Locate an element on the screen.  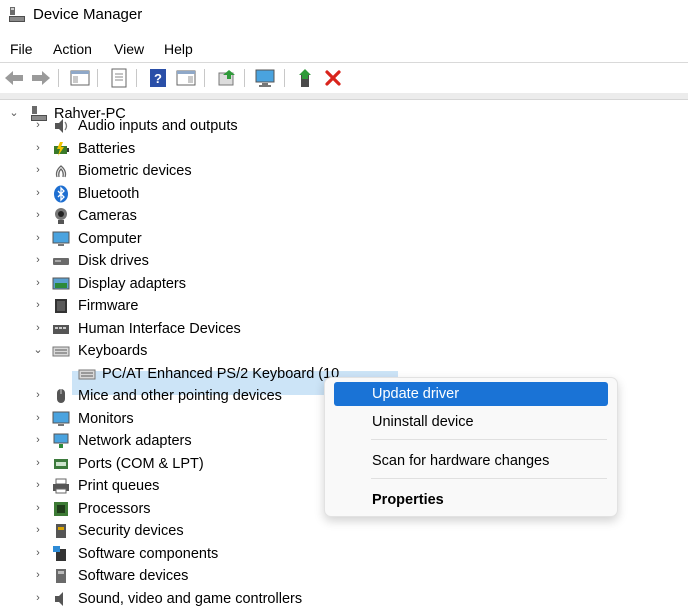
tree-category: › Firmware is located at coordinates (344, 306).